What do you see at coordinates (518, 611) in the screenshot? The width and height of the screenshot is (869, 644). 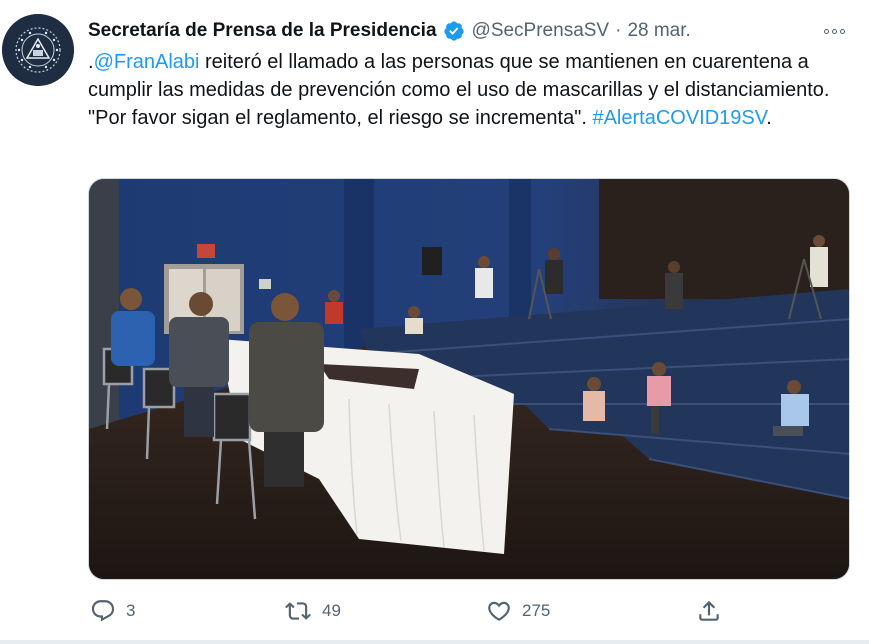 I see `like-button: 275` at bounding box center [518, 611].